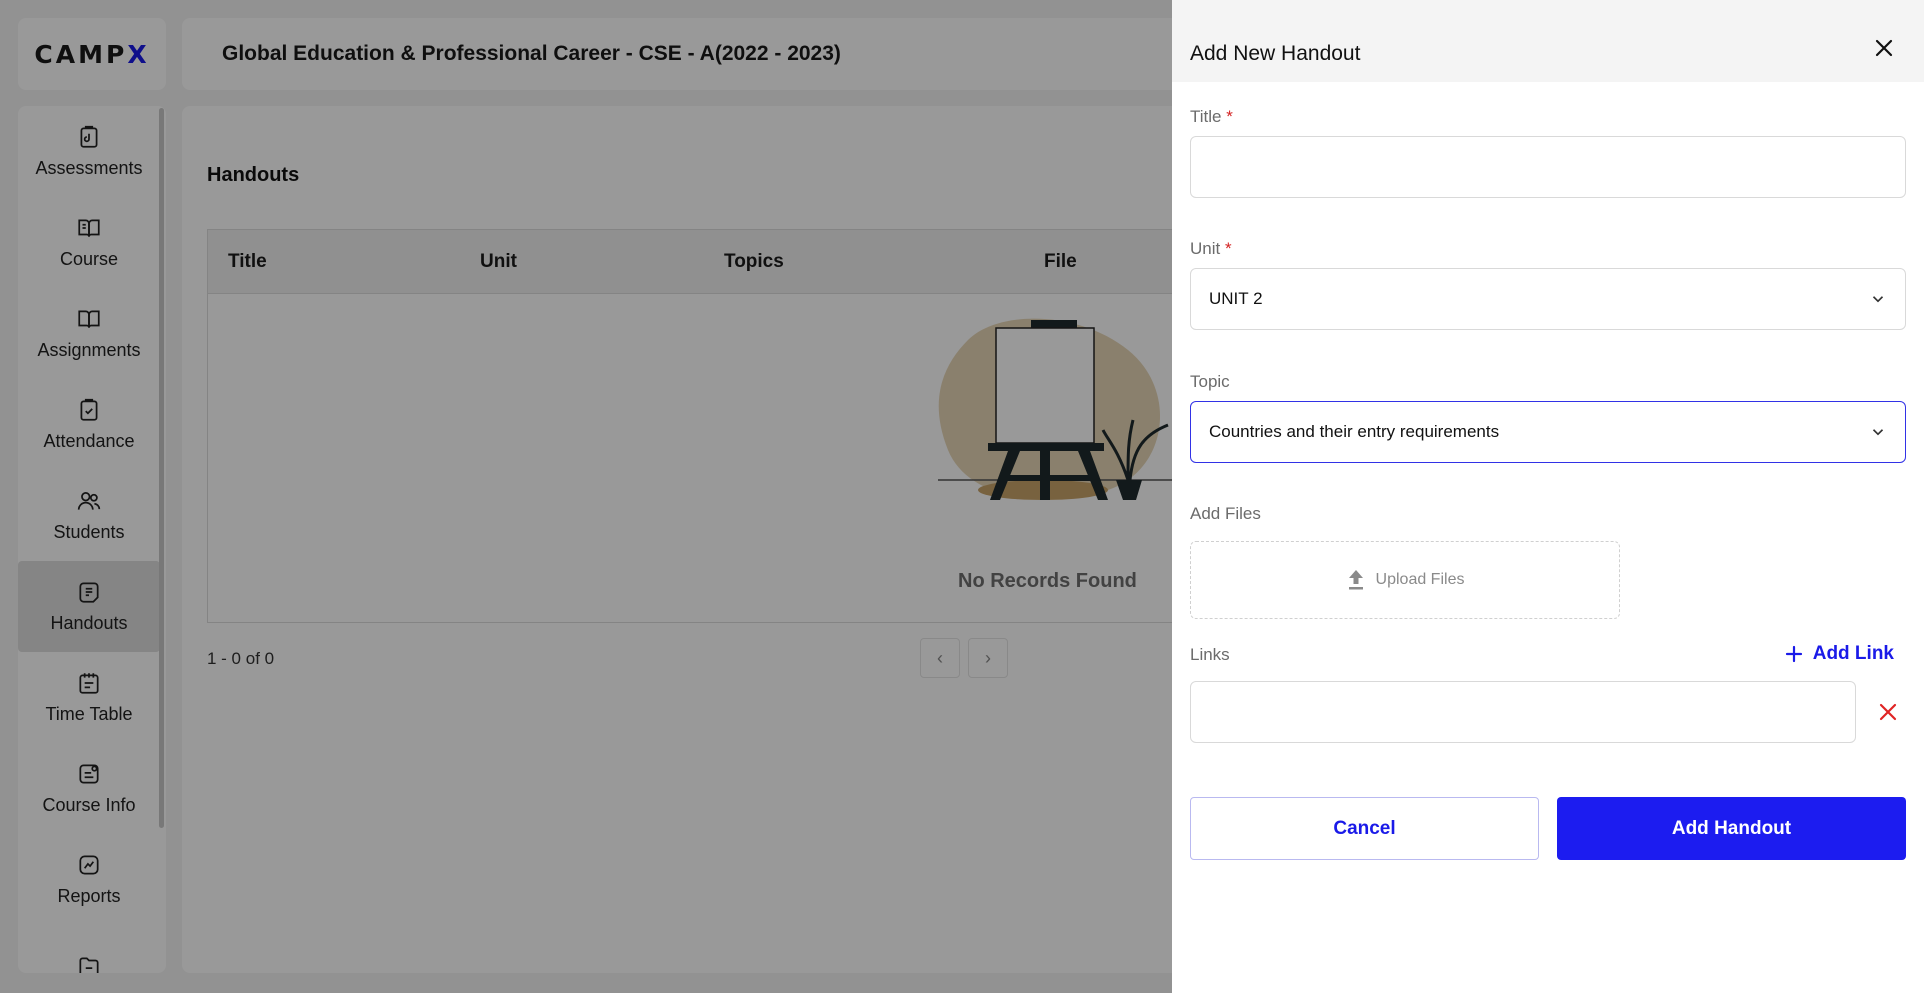  What do you see at coordinates (1548, 167) in the screenshot?
I see `title-input` at bounding box center [1548, 167].